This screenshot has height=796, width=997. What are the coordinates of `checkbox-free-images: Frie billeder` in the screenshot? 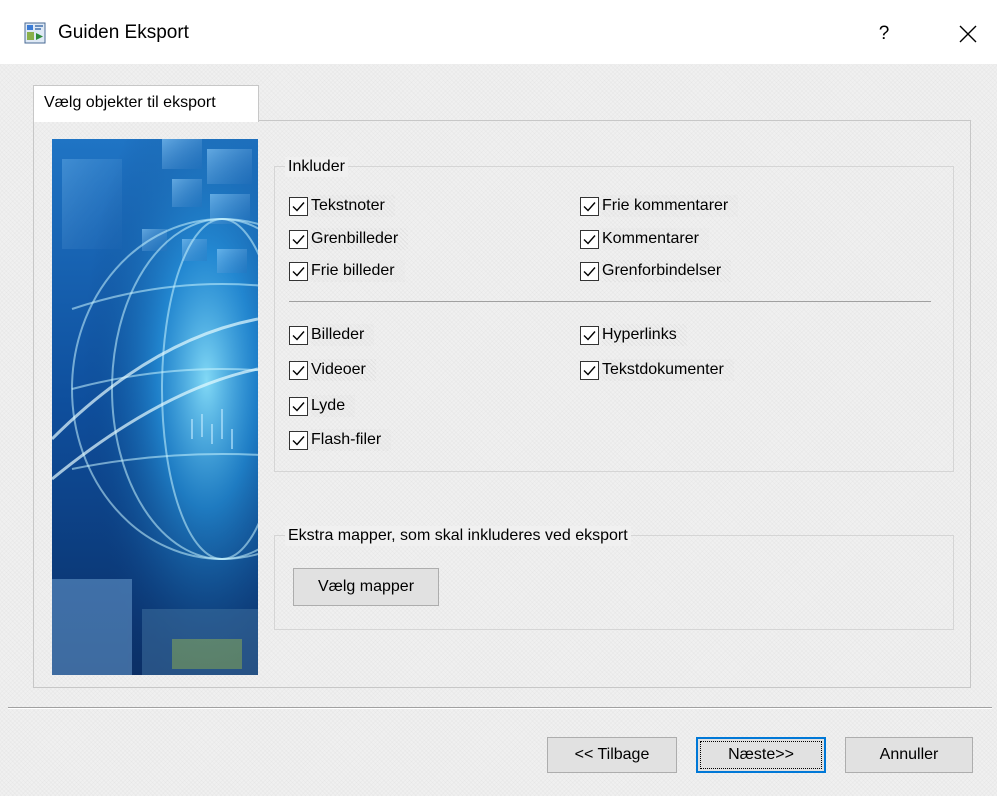 It's located at (347, 271).